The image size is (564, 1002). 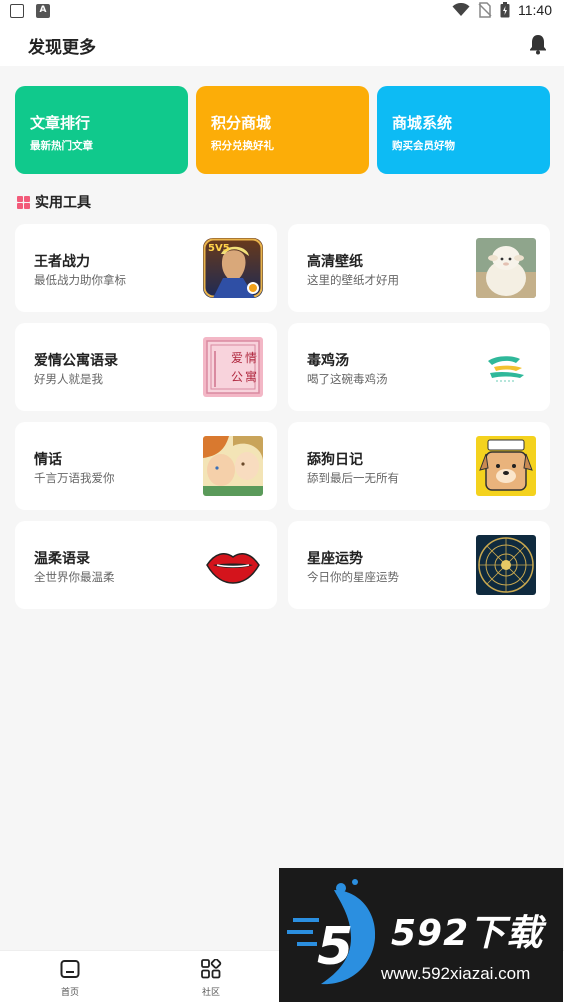 What do you see at coordinates (69, 993) in the screenshot?
I see `nav-label: 首页` at bounding box center [69, 993].